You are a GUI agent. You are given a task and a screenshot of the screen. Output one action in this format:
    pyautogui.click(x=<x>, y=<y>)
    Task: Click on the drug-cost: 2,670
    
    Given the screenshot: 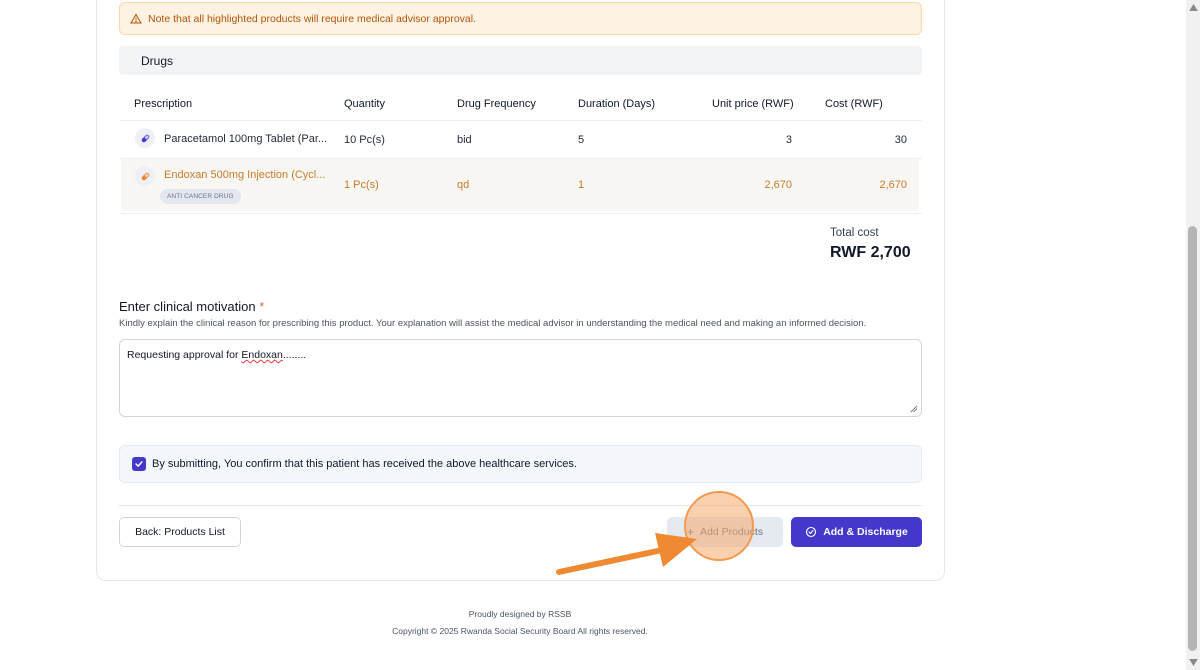 What is the action you would take?
    pyautogui.click(x=893, y=185)
    